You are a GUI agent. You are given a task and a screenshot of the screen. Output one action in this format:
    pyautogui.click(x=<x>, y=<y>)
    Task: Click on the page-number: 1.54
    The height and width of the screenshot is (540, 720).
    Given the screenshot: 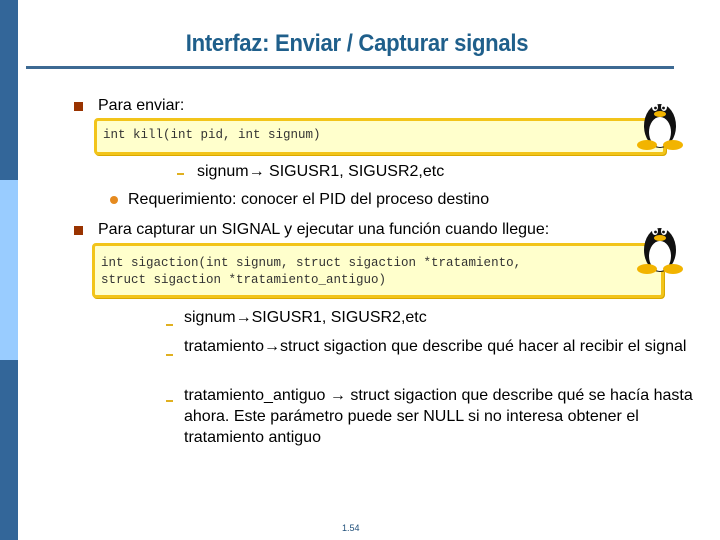 What is the action you would take?
    pyautogui.click(x=351, y=528)
    